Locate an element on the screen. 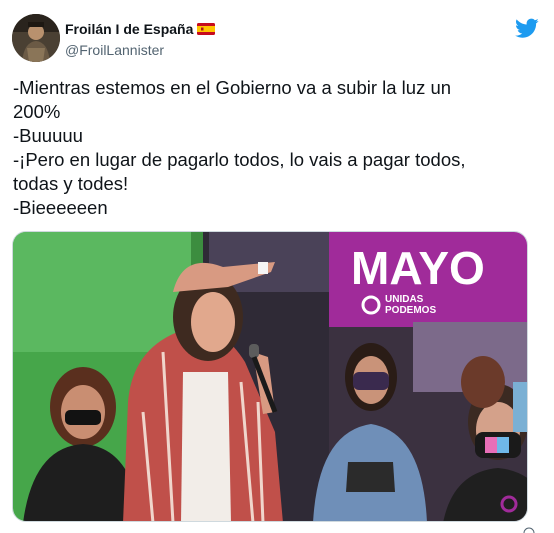 Image resolution: width=554 pixels, height=533 pixels. tweet-line: -Bieeeeeen is located at coordinates (60, 207).